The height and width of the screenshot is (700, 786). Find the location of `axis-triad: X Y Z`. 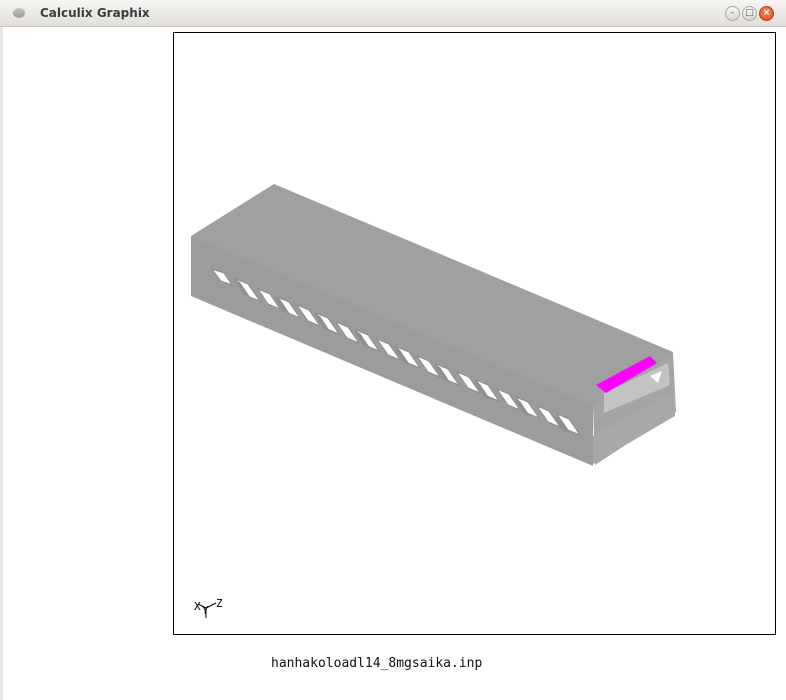

axis-triad: X Y Z is located at coordinates (208, 607).